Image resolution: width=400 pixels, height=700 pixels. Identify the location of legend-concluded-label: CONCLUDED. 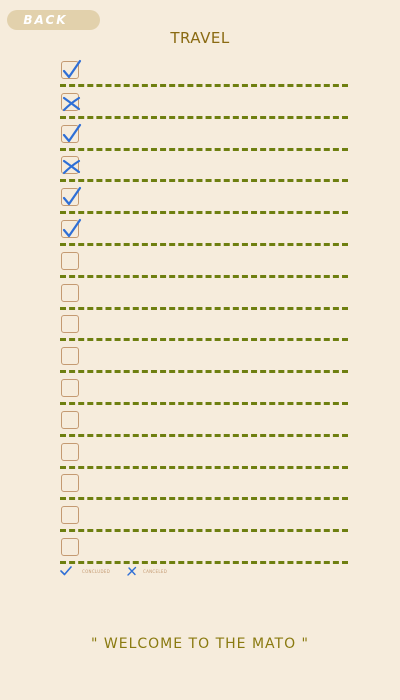
(96, 571).